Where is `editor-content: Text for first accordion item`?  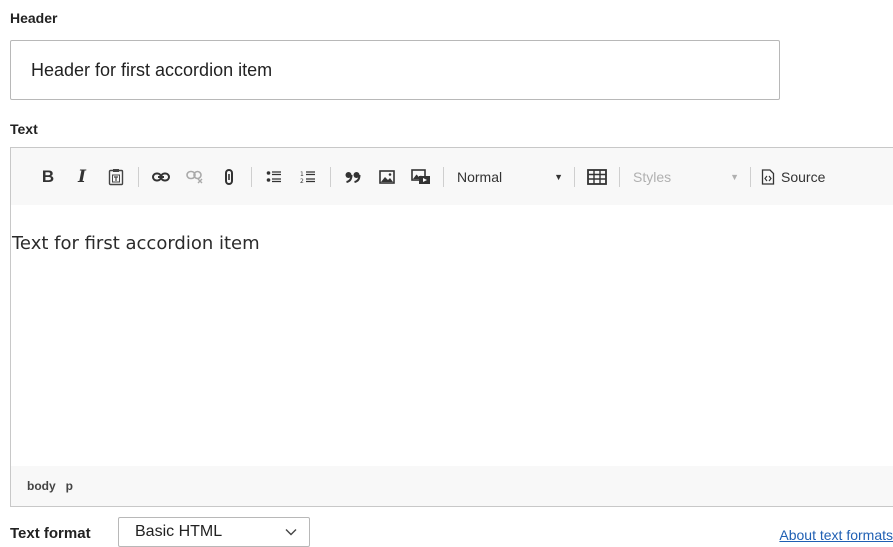 editor-content: Text for first accordion item is located at coordinates (452, 243).